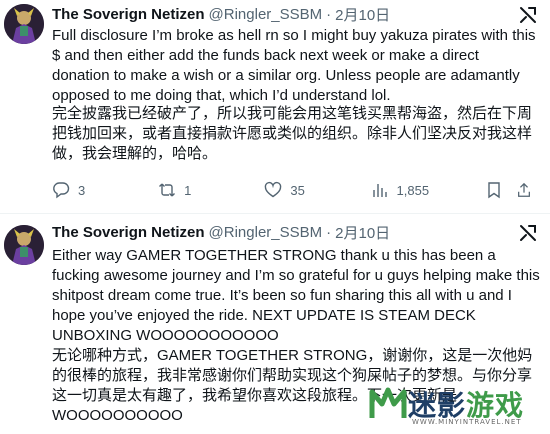 Image resolution: width=550 pixels, height=434 pixels. What do you see at coordinates (211, 190) in the screenshot?
I see `repost-button: 1` at bounding box center [211, 190].